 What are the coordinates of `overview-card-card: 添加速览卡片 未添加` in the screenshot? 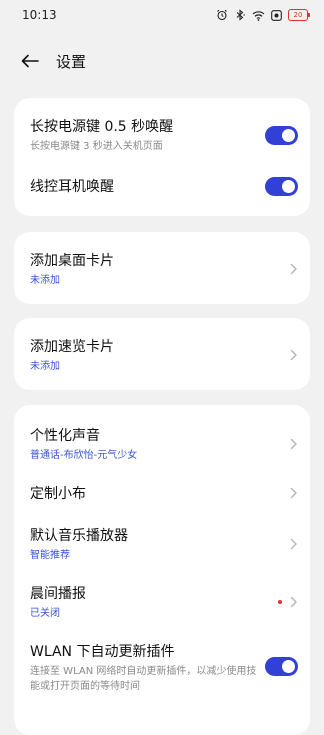 It's located at (162, 354).